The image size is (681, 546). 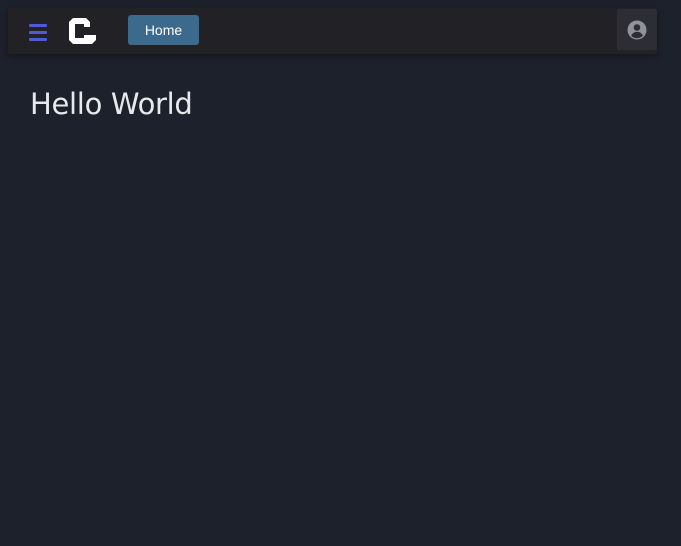 I want to click on account-circle-icon, so click(x=637, y=30).